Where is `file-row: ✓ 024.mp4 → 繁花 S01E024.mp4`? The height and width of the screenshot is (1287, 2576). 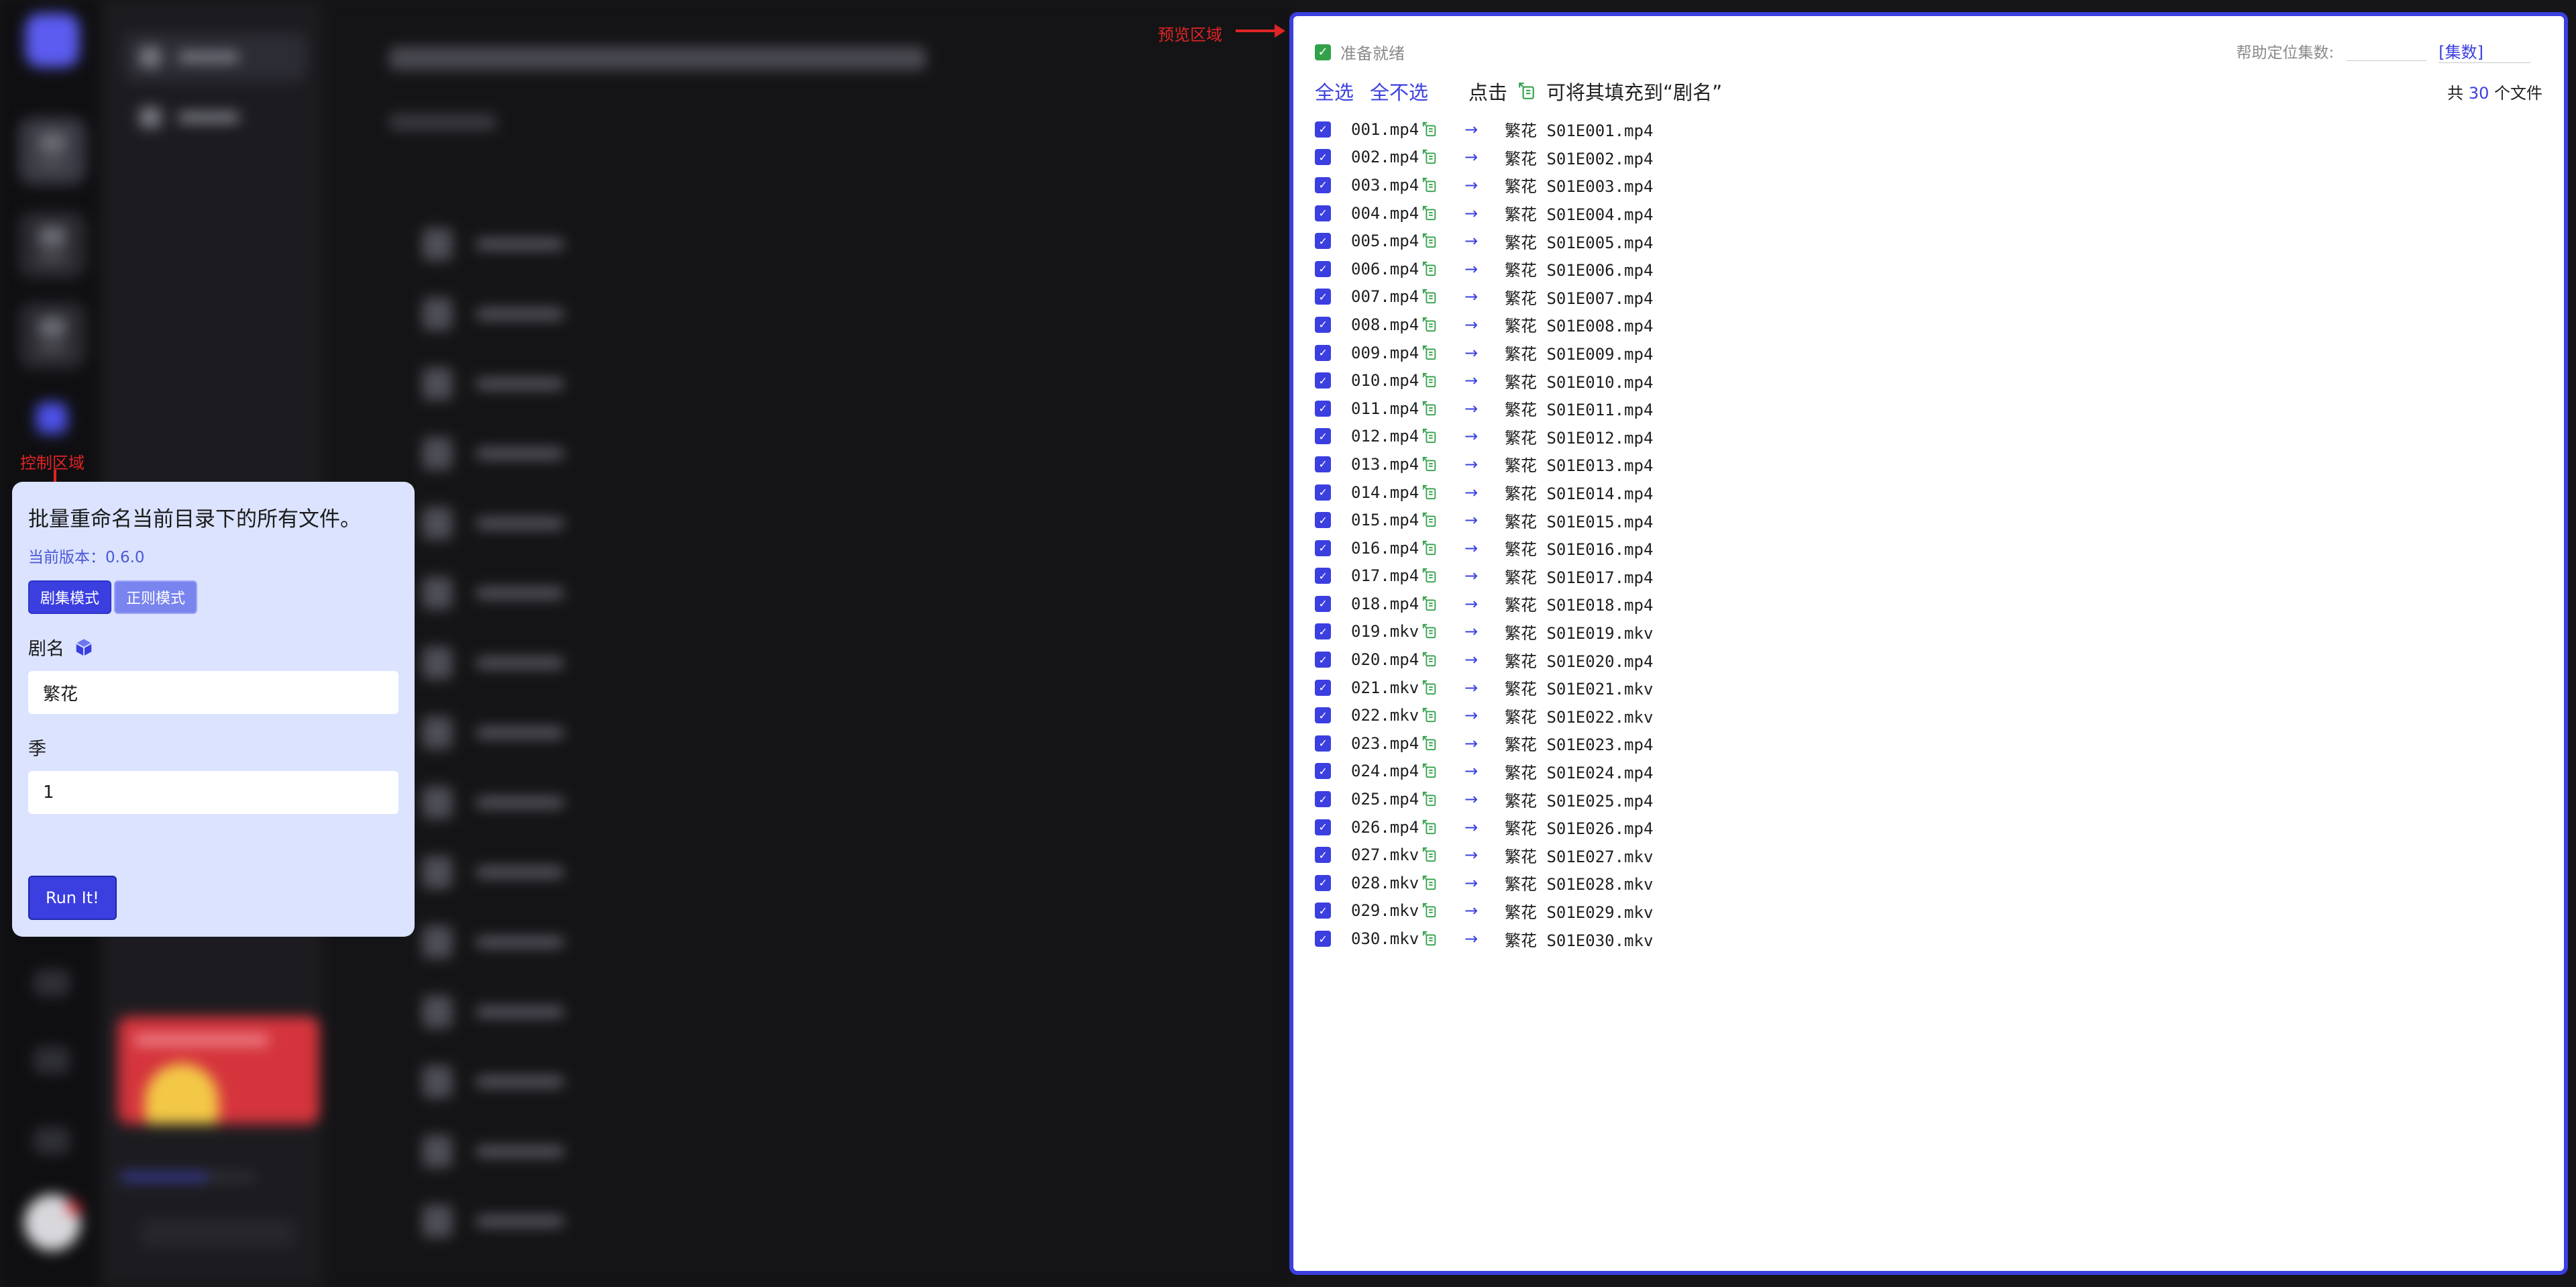 file-row: ✓ 024.mp4 → 繁花 S01E024.mp4 is located at coordinates (1484, 772).